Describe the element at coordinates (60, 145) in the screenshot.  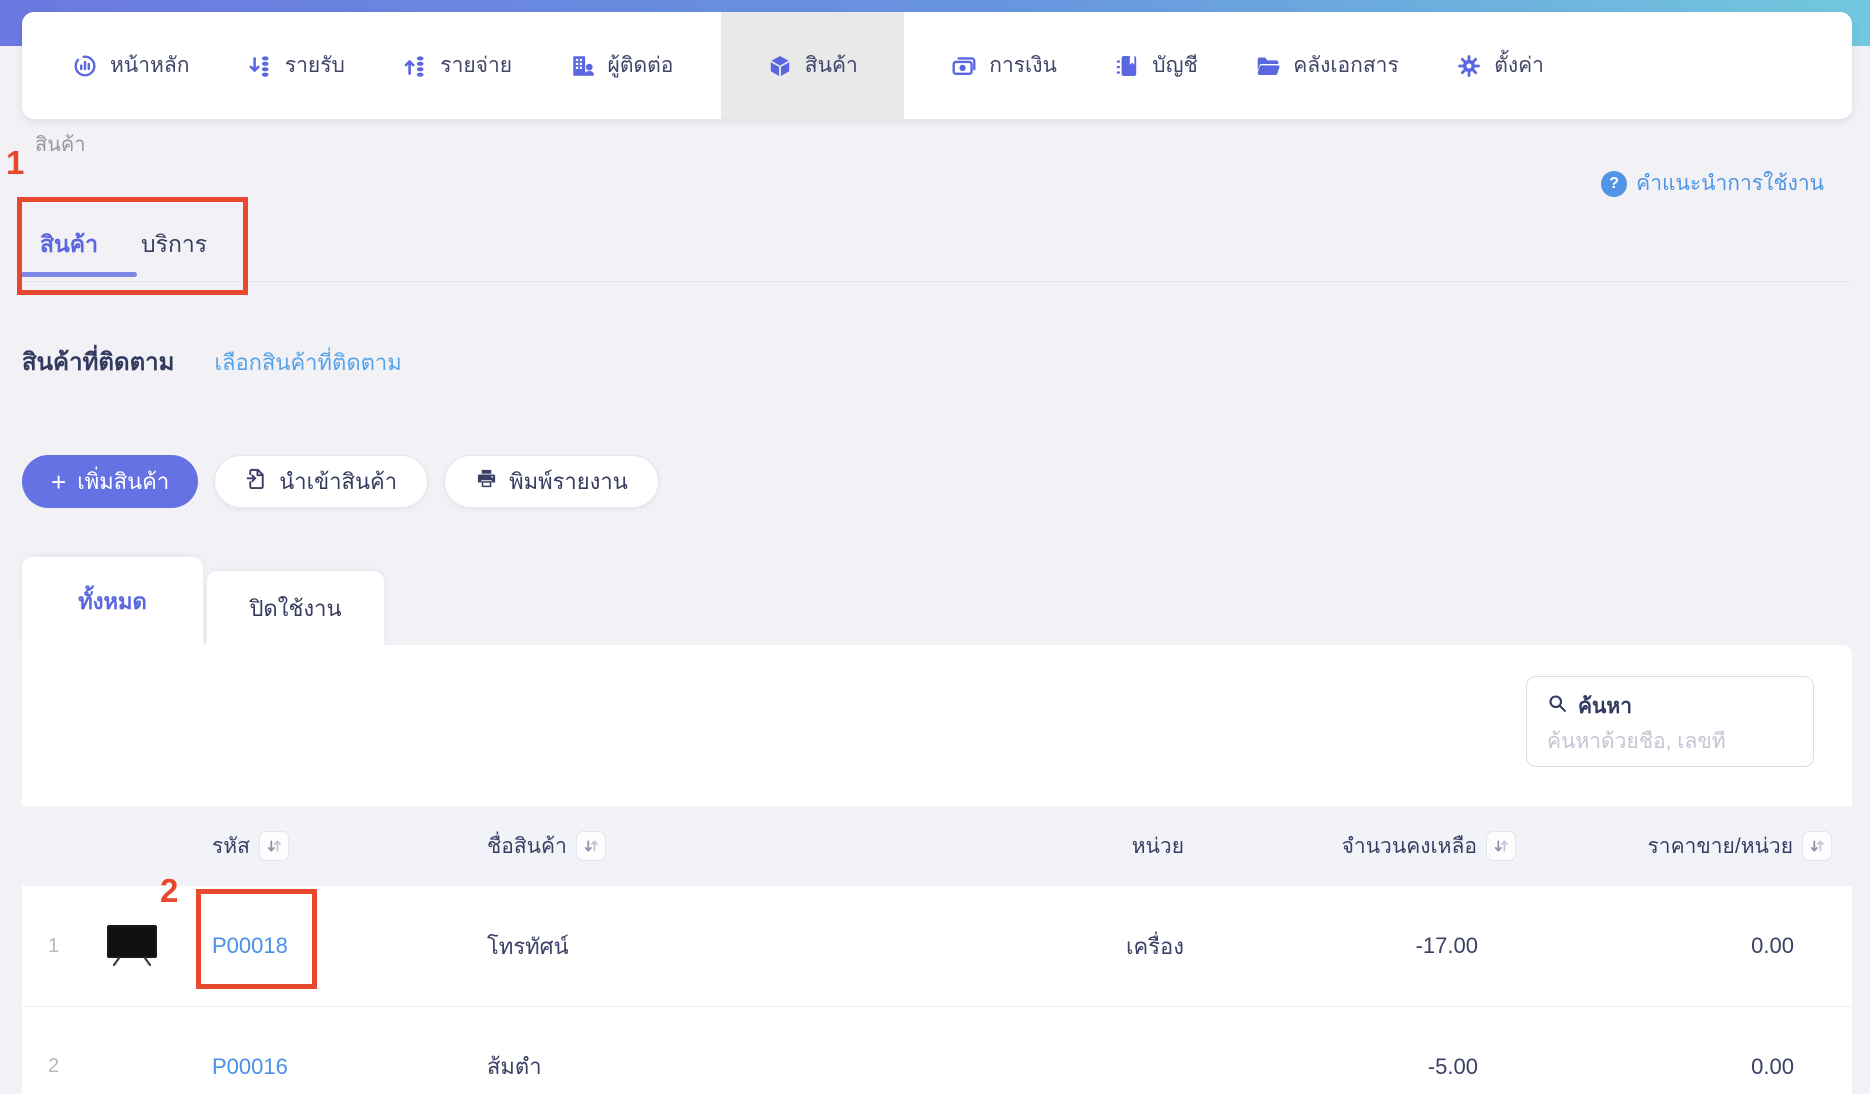
I see `breadcrumb: สินค้า` at that location.